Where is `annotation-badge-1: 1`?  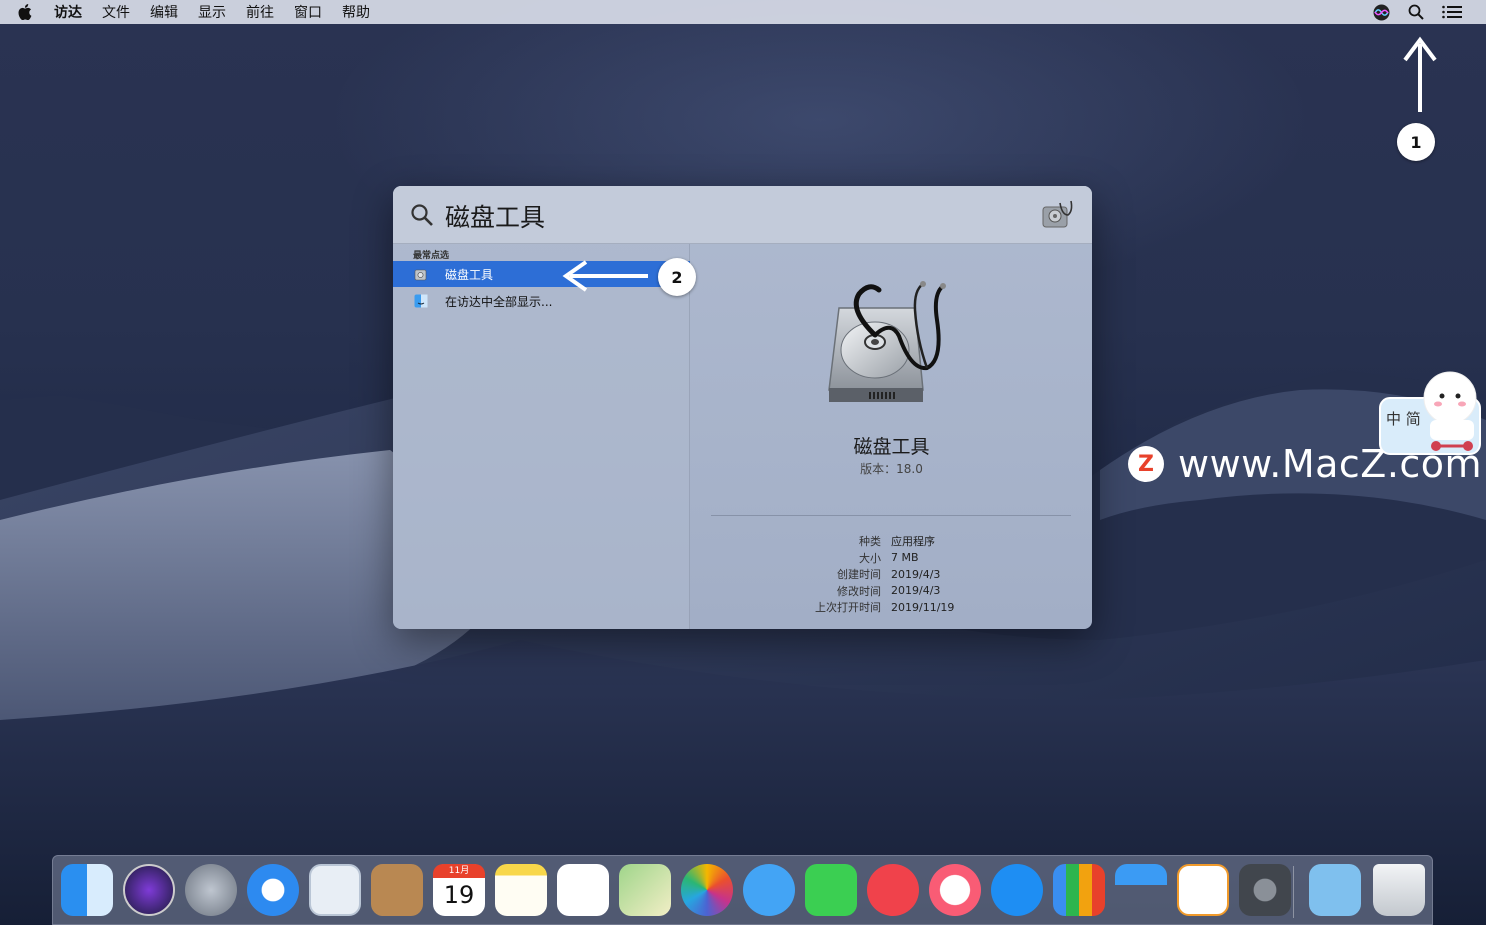 annotation-badge-1: 1 is located at coordinates (1416, 142).